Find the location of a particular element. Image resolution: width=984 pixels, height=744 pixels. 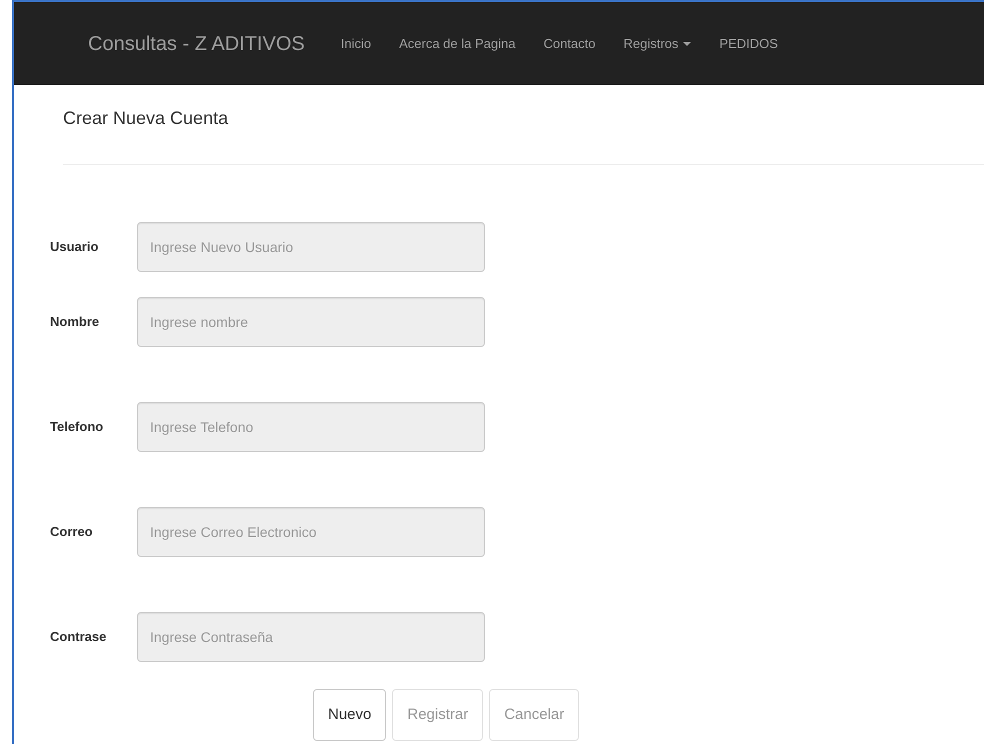

nav-link: Inicio is located at coordinates (356, 44).